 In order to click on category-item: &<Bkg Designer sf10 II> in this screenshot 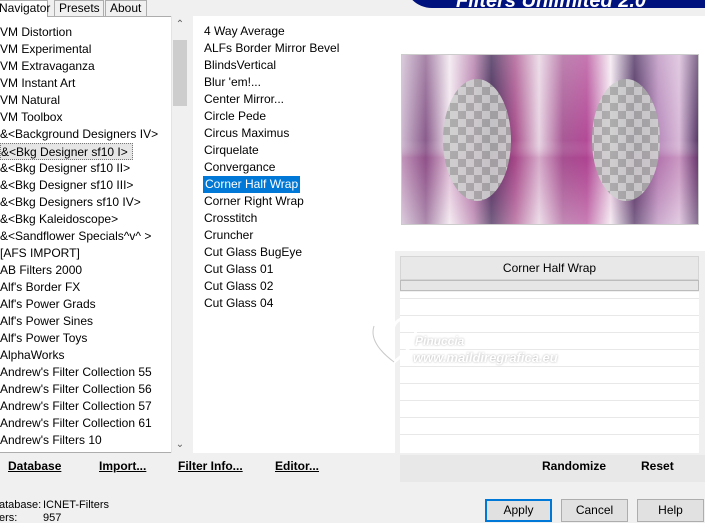, I will do `click(65, 168)`.